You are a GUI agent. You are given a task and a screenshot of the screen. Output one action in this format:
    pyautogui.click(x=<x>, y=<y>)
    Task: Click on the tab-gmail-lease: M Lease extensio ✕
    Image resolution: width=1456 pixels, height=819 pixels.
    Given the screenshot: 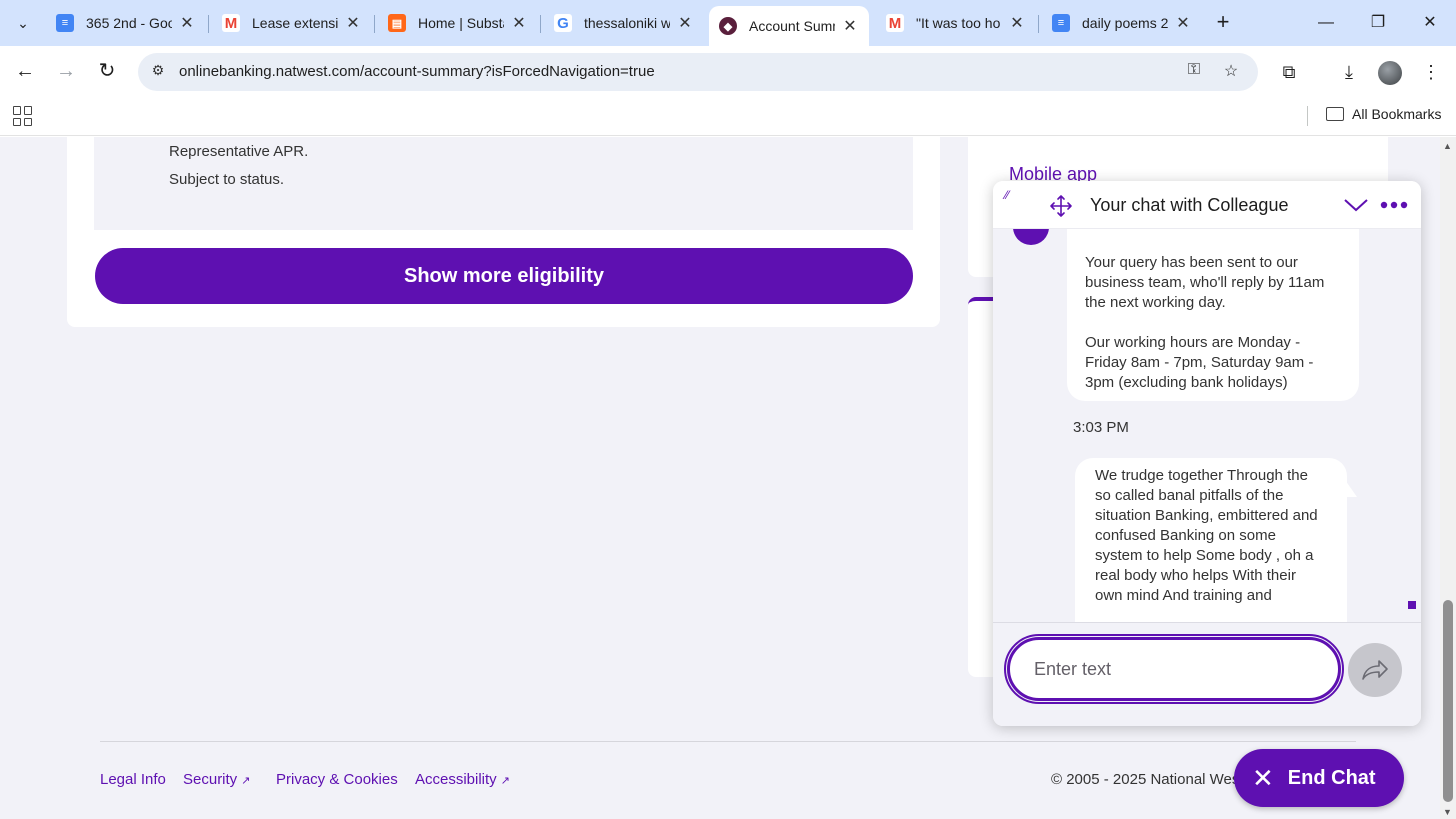 What is the action you would take?
    pyautogui.click(x=292, y=23)
    